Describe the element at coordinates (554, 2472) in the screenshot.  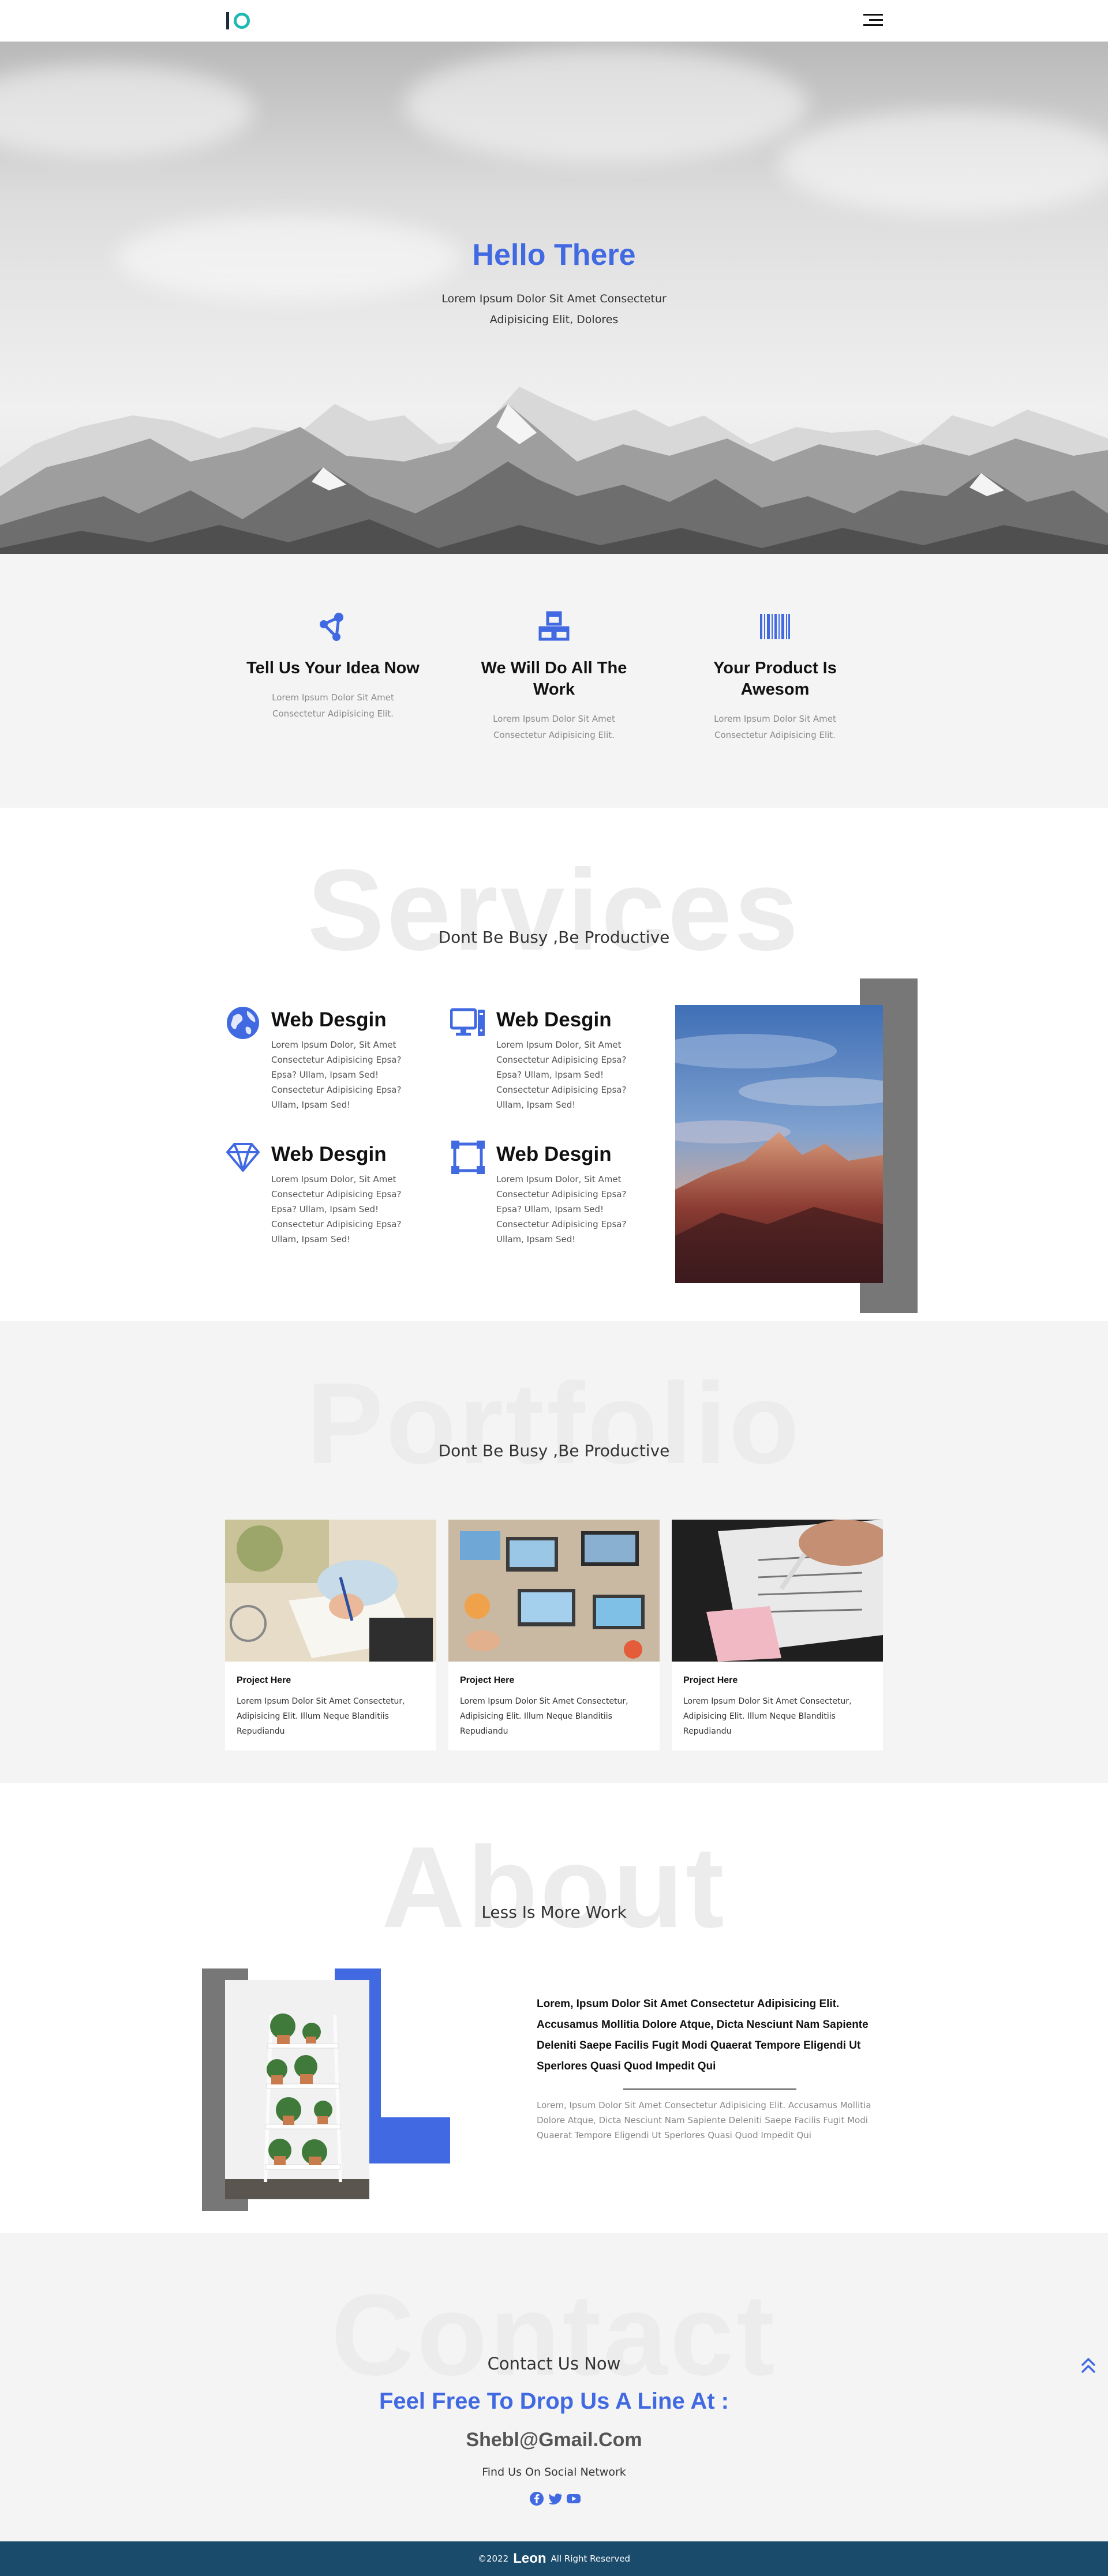
I see `social-label: Find Us On Social Network` at that location.